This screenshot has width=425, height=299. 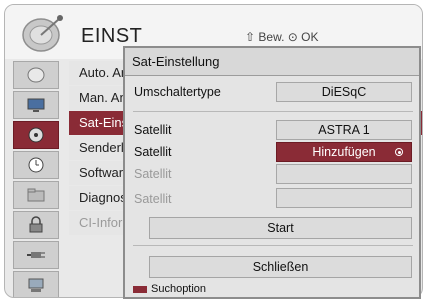 I want to click on satellite-icon, so click(x=36, y=75).